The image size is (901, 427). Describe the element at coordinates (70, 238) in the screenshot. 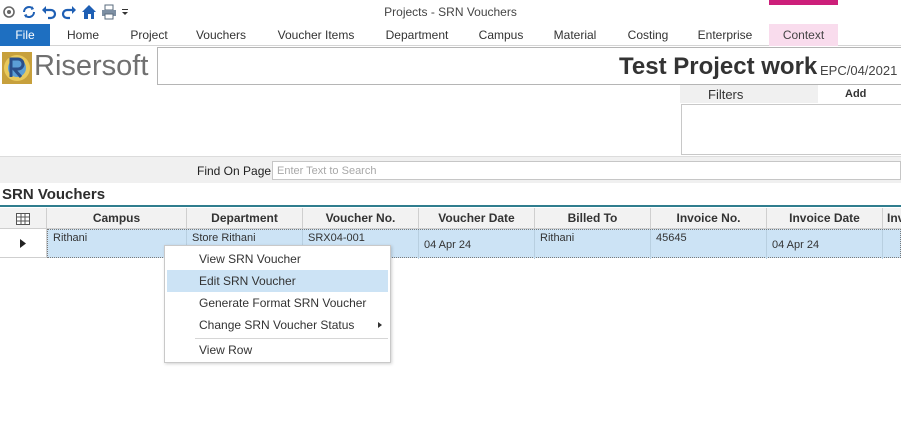

I see `cell-campus-value: Rithani` at that location.